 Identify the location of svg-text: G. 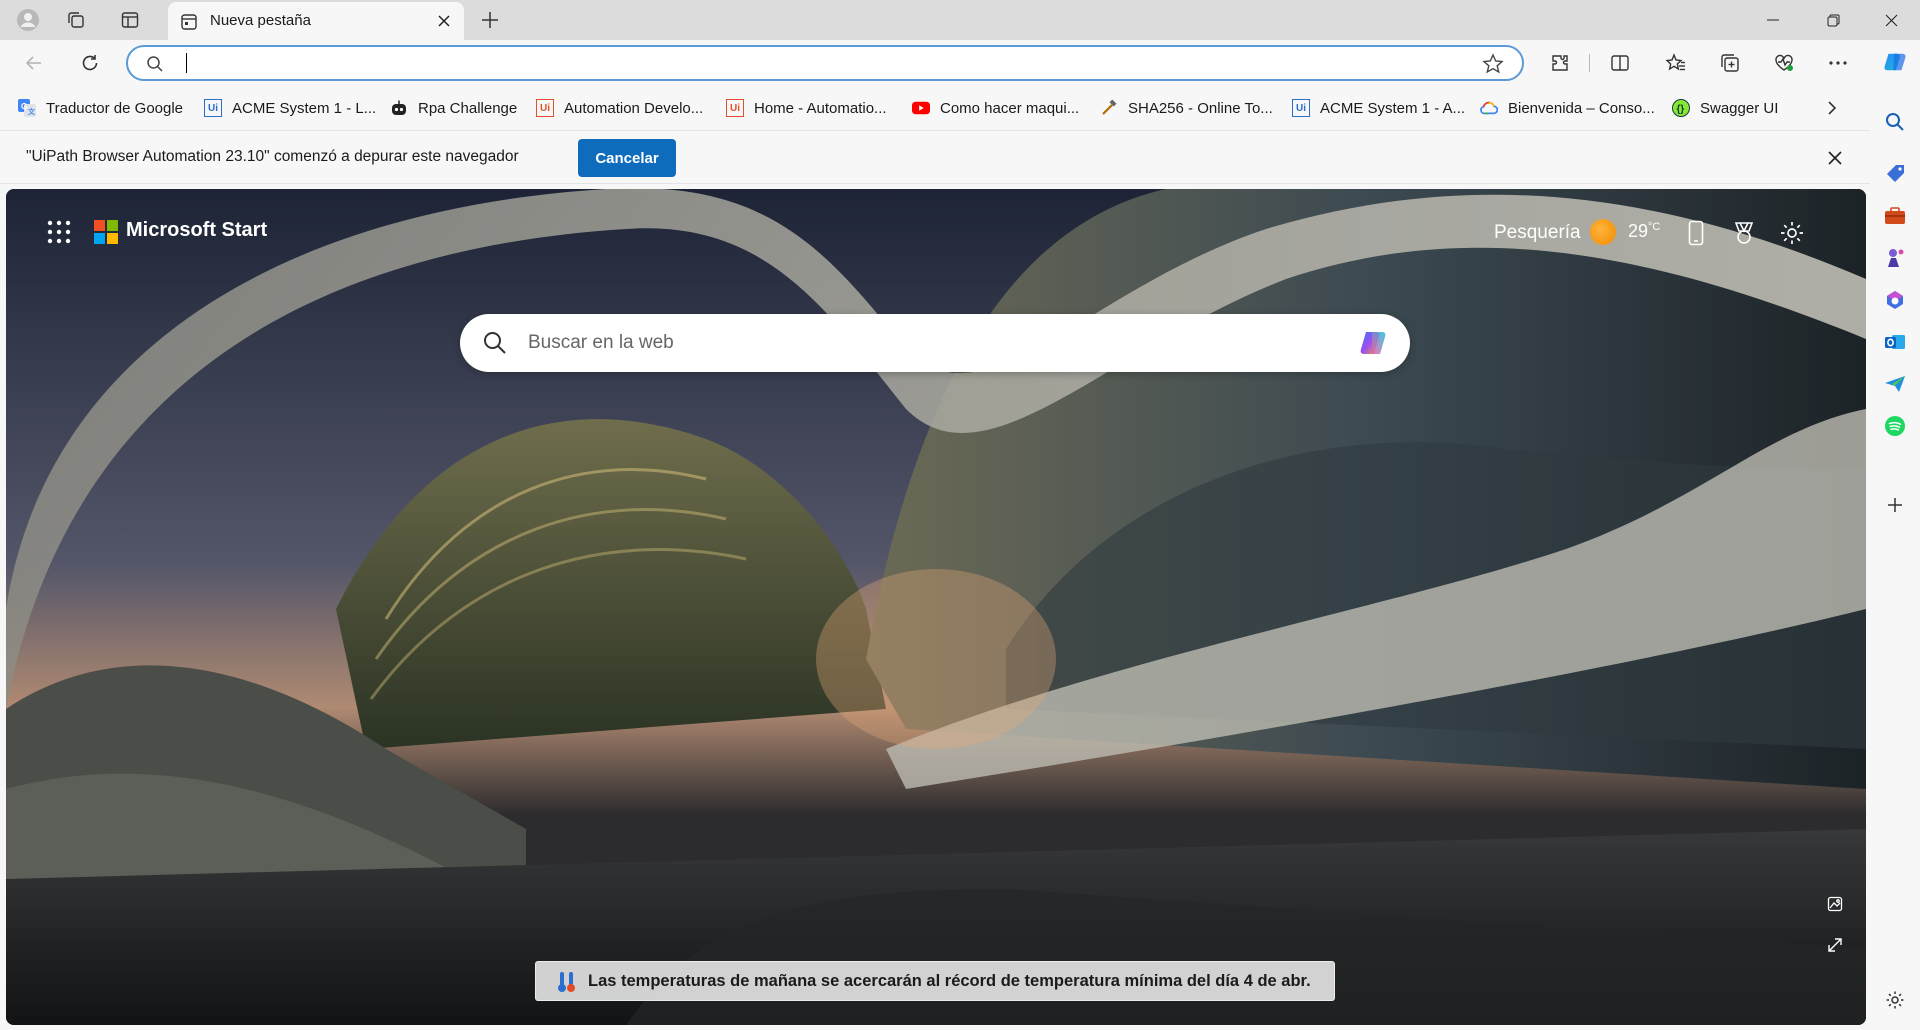
(24, 106).